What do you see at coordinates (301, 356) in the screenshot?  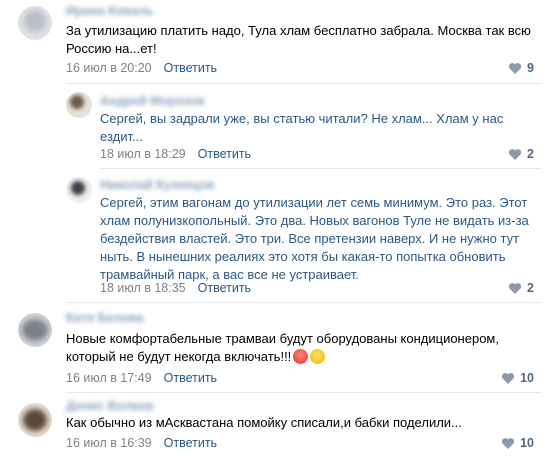 I see `angry-face-emoji` at bounding box center [301, 356].